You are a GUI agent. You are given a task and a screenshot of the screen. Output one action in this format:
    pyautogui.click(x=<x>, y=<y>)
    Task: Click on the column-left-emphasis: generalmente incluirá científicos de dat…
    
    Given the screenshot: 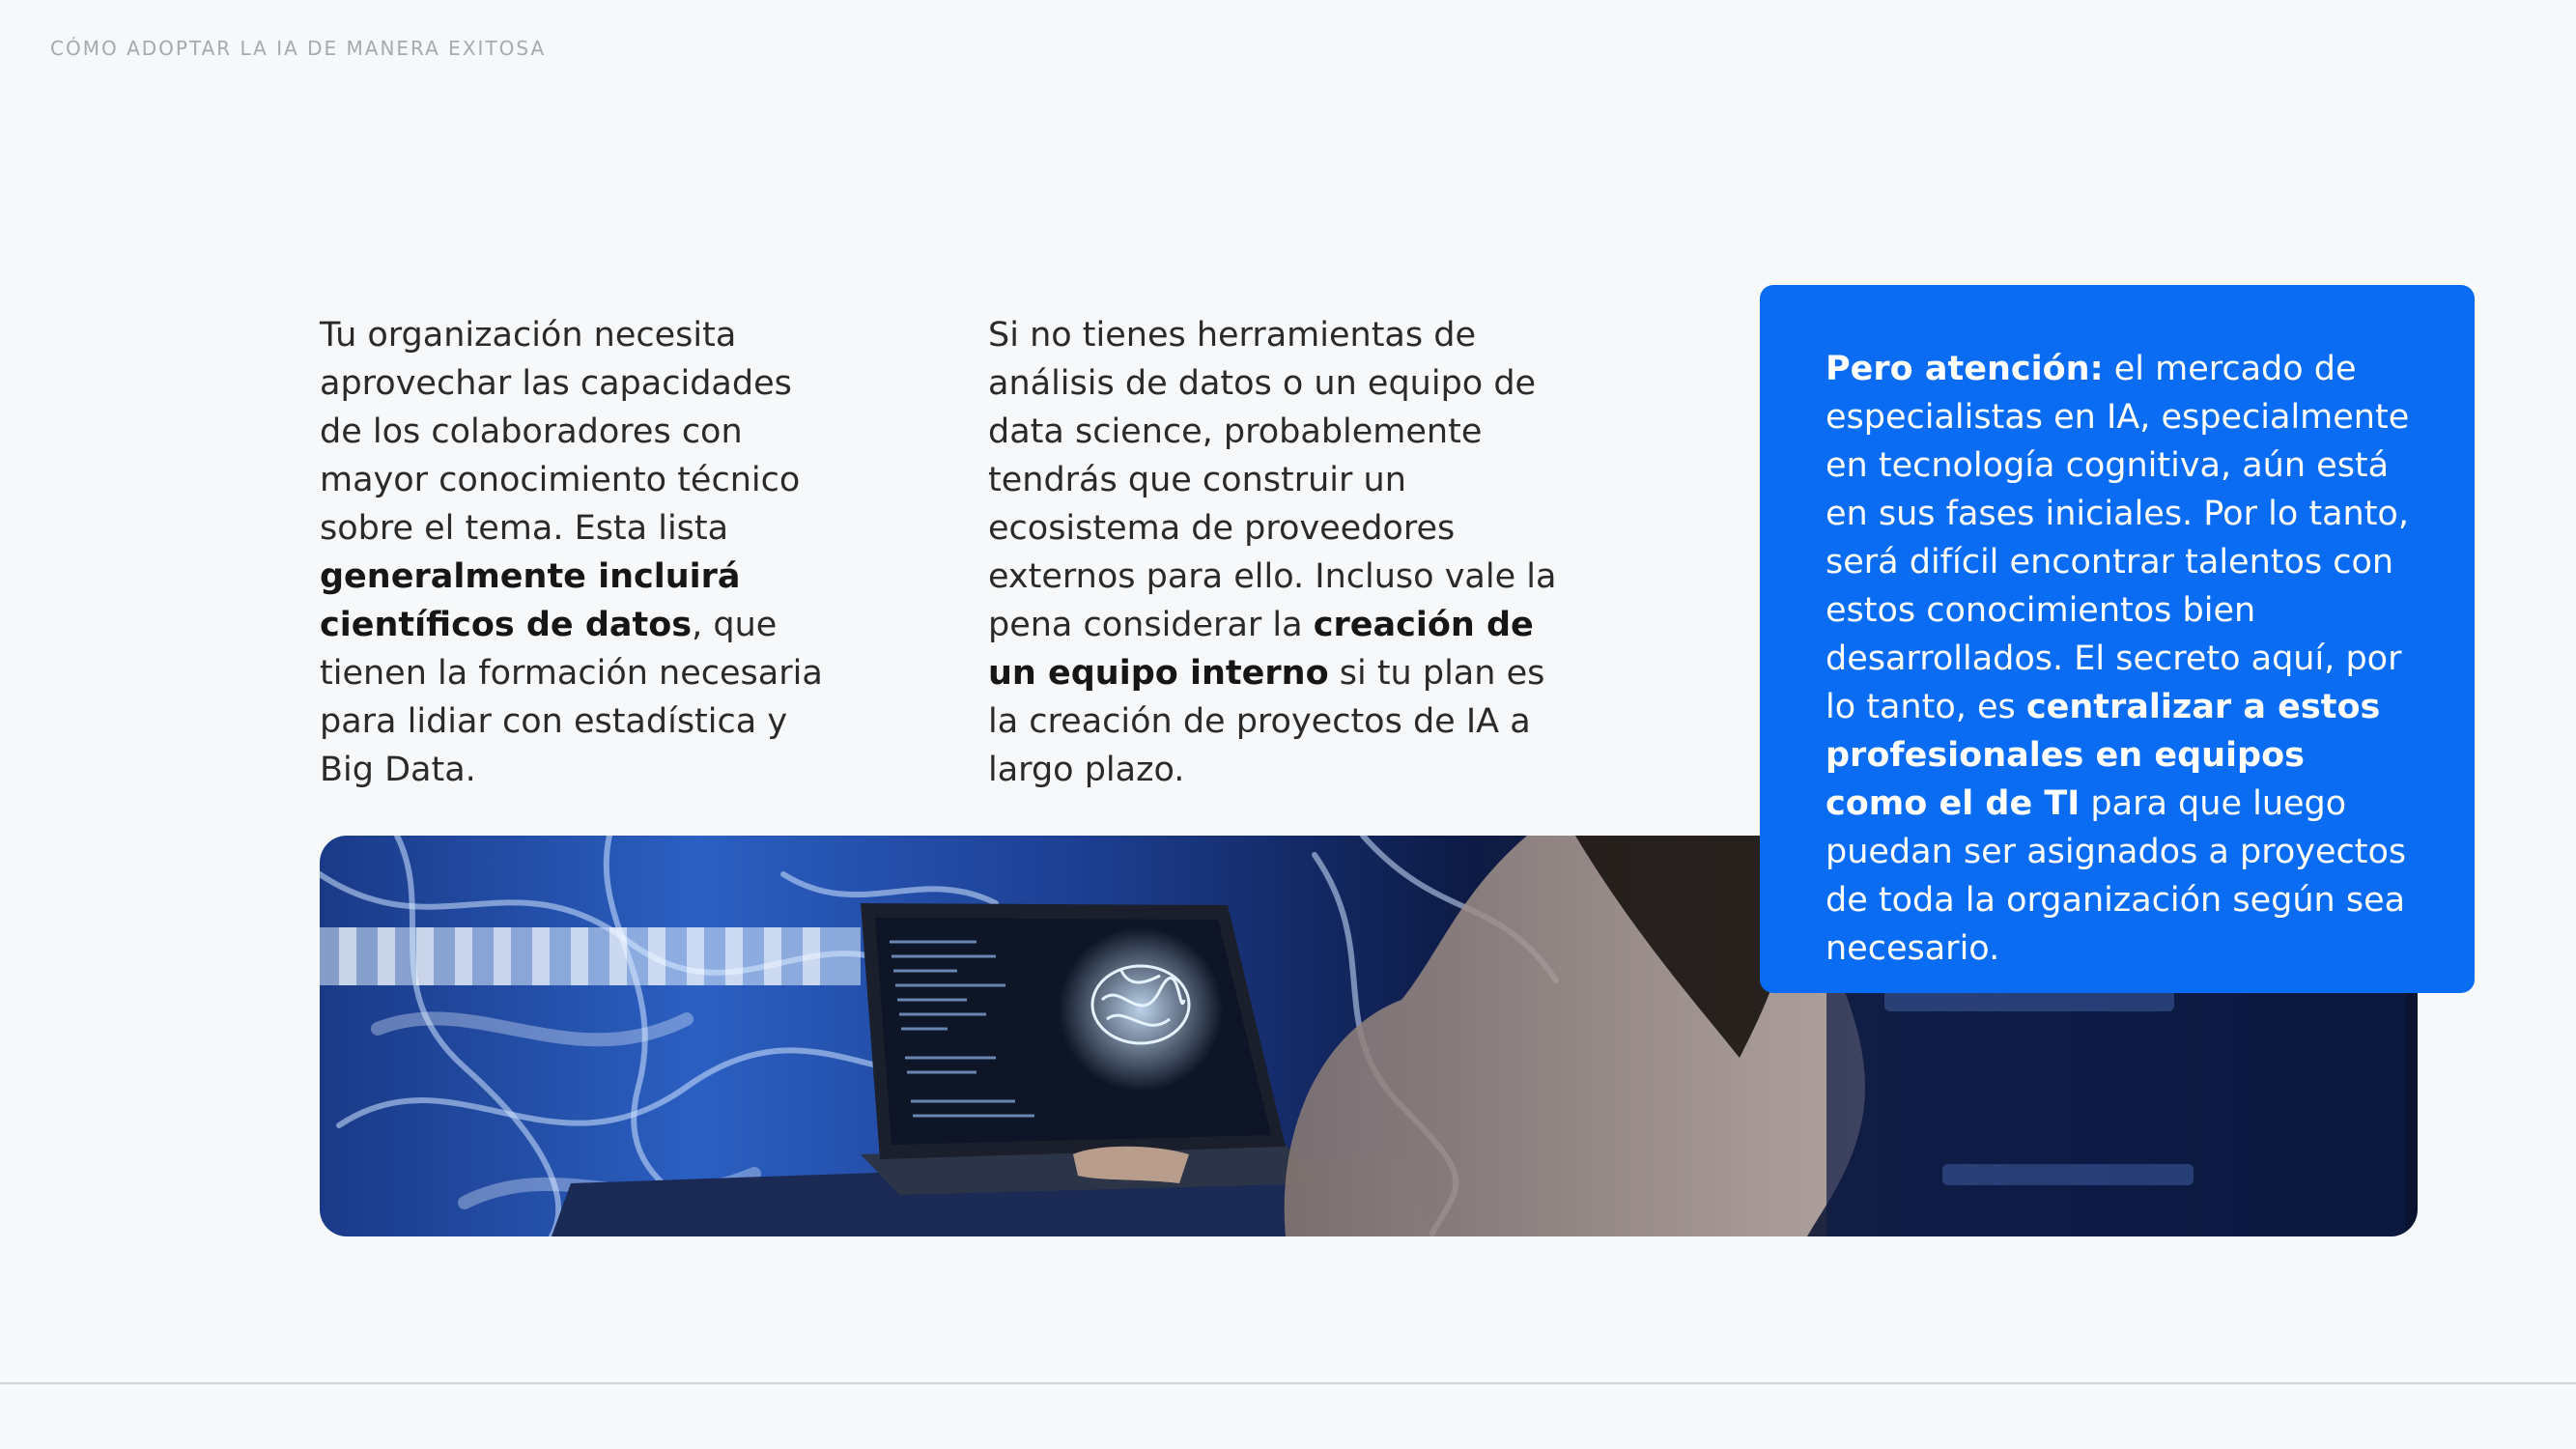 What is the action you would take?
    pyautogui.click(x=530, y=600)
    